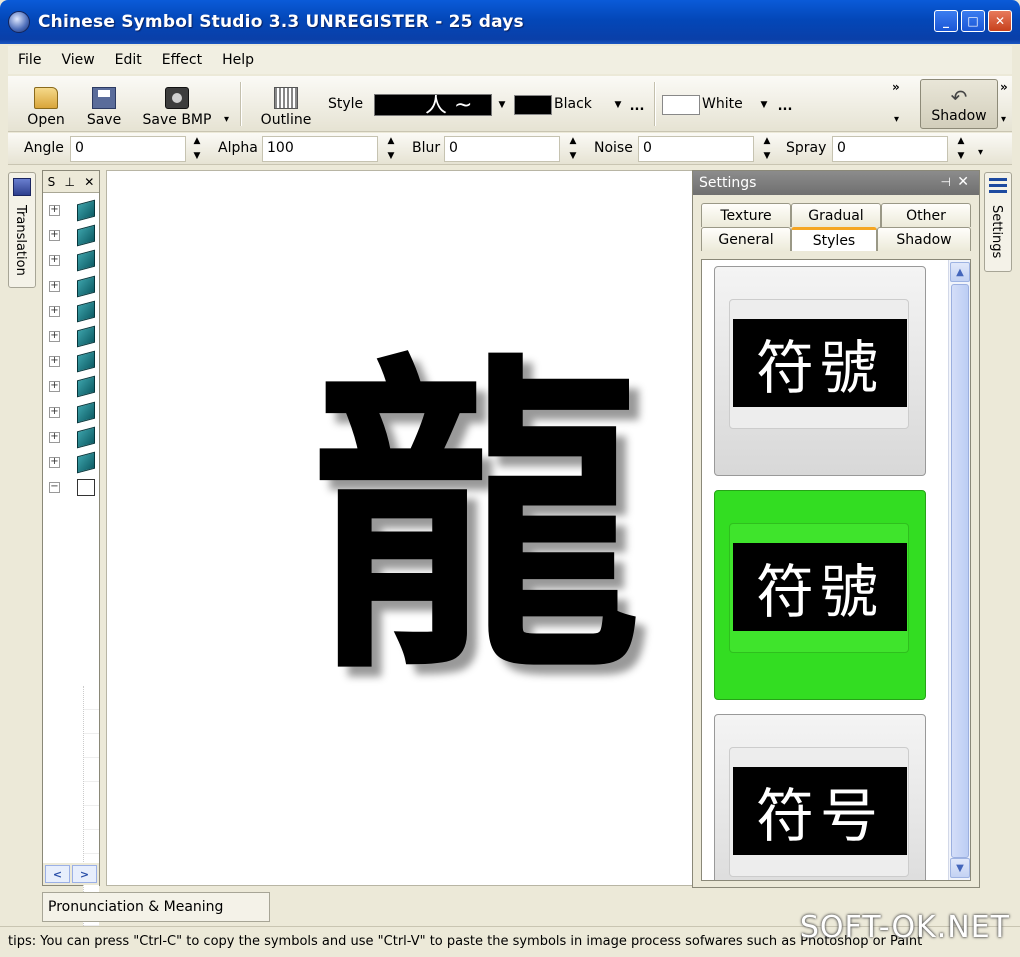 Image resolution: width=1020 pixels, height=957 pixels. What do you see at coordinates (77, 60) in the screenshot?
I see `menu-view: View` at bounding box center [77, 60].